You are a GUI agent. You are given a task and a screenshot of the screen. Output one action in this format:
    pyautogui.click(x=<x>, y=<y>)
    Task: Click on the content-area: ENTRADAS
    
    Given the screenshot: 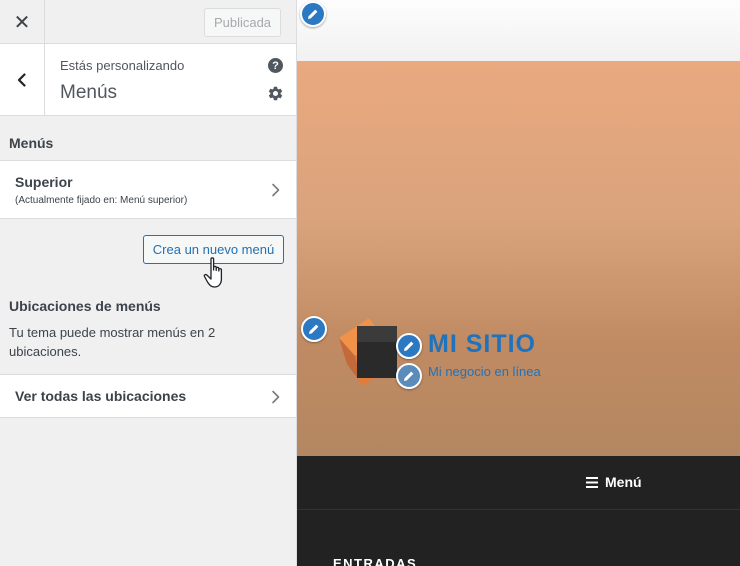 What is the action you would take?
    pyautogui.click(x=518, y=538)
    